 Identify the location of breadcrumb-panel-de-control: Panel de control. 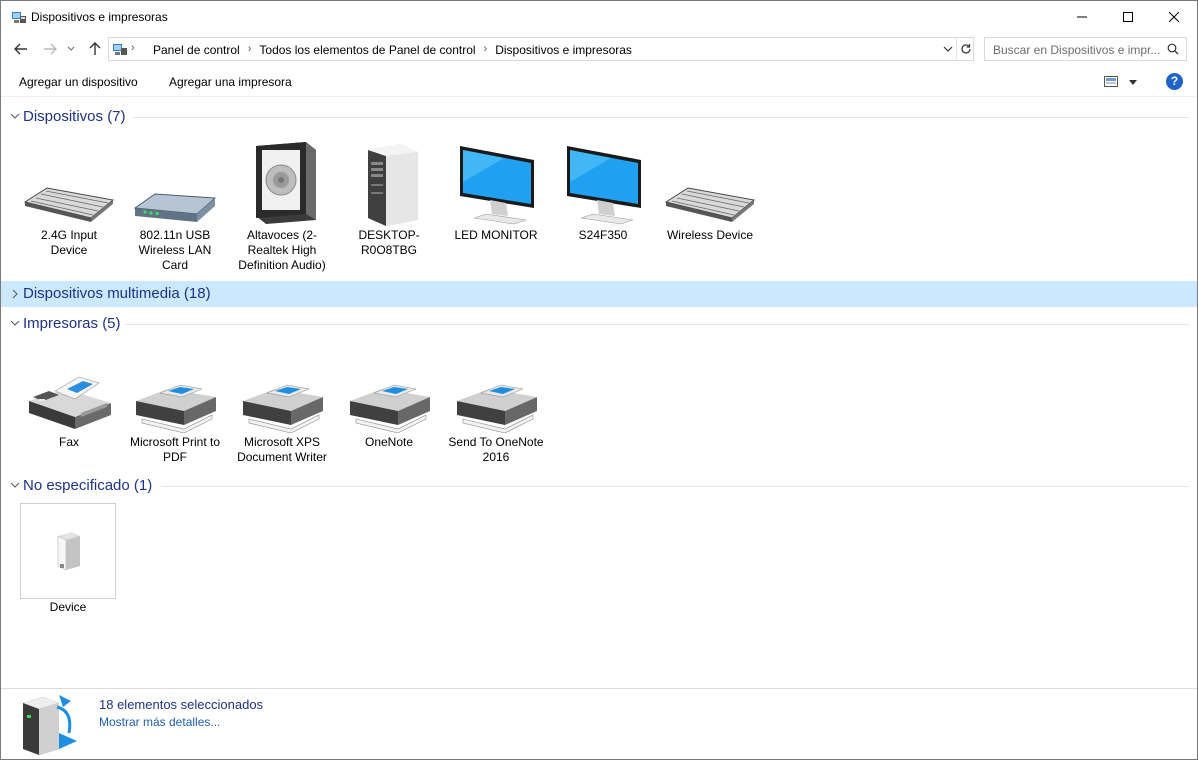
(196, 50).